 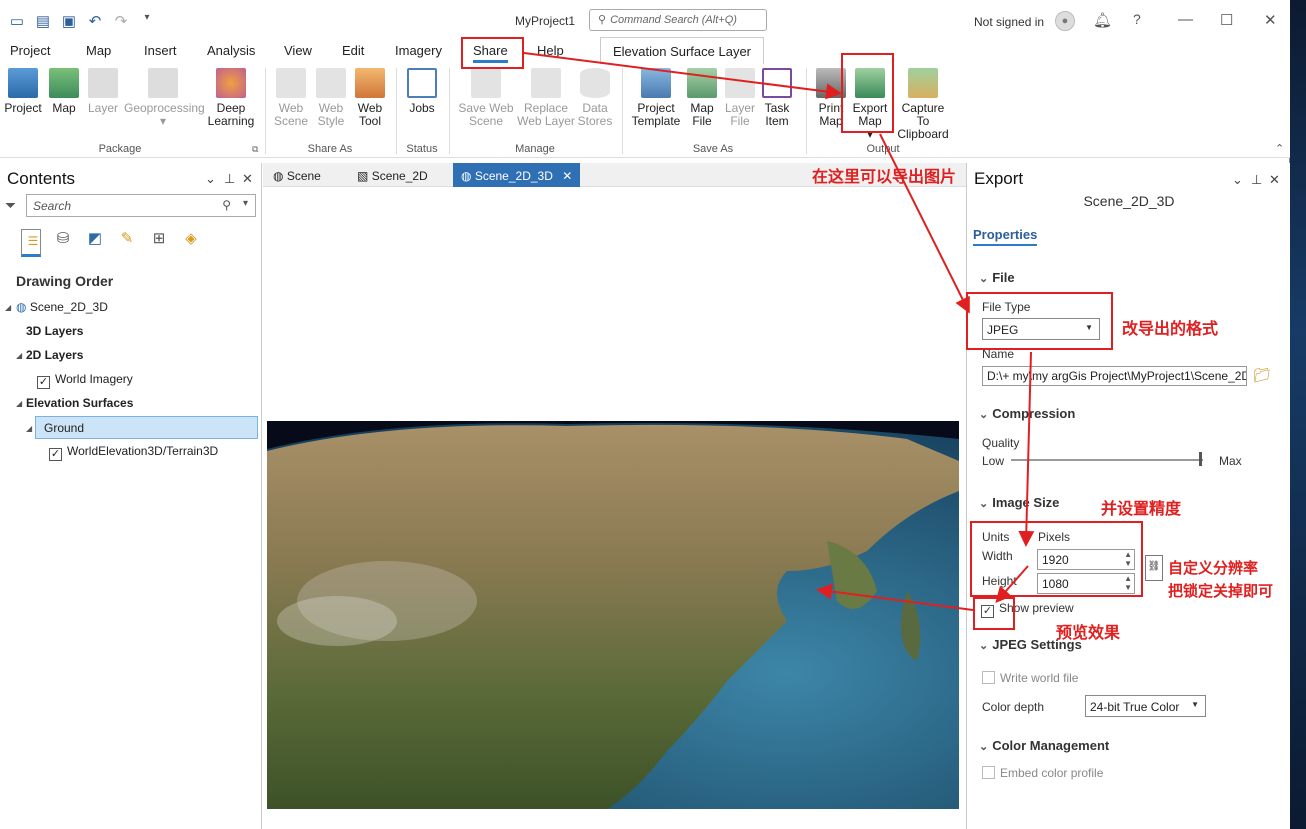 I want to click on notifications-bell-icon: 🔔︎, so click(x=1102, y=20).